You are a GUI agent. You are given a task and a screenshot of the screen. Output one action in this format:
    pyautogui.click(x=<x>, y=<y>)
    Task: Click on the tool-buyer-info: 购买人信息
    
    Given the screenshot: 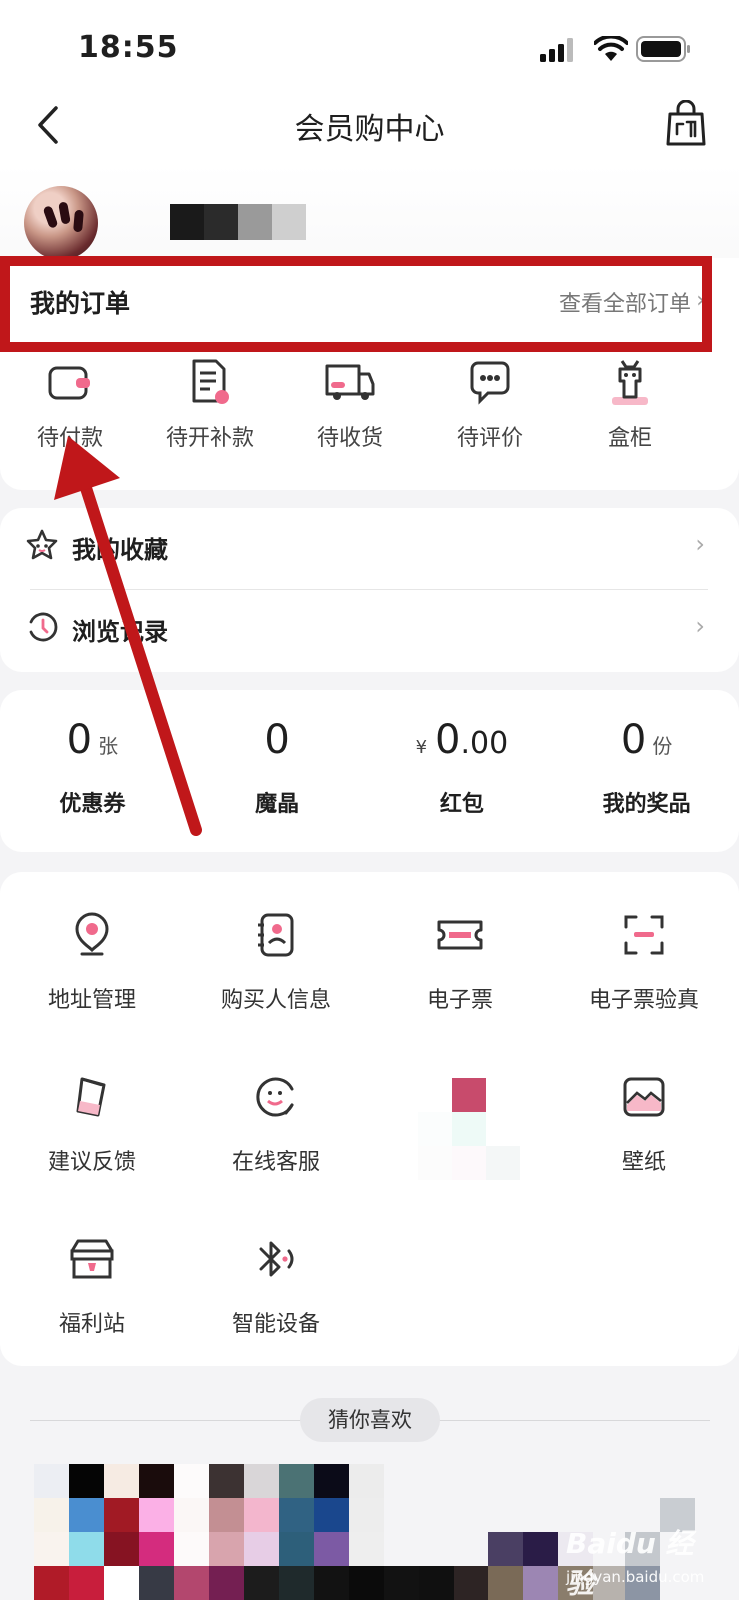 What is the action you would take?
    pyautogui.click(x=276, y=942)
    